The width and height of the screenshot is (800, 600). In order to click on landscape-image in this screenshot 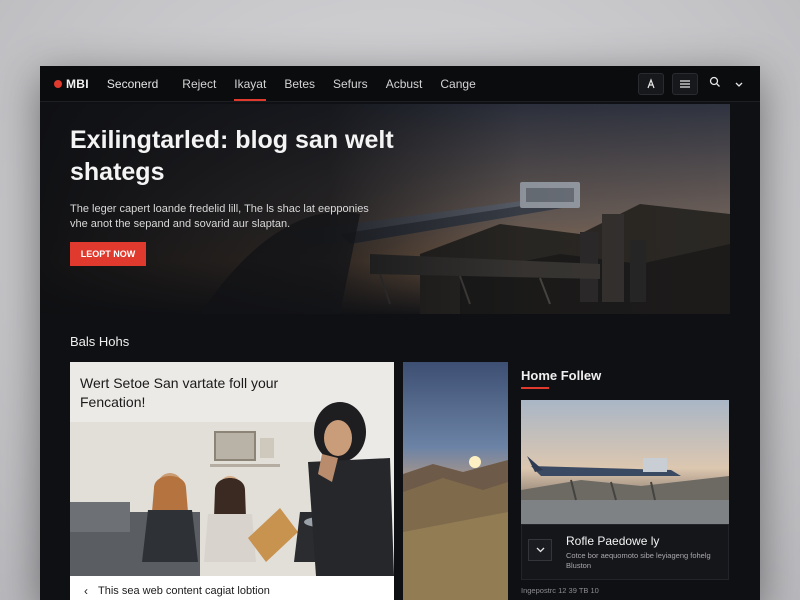, I will do `click(455, 481)`.